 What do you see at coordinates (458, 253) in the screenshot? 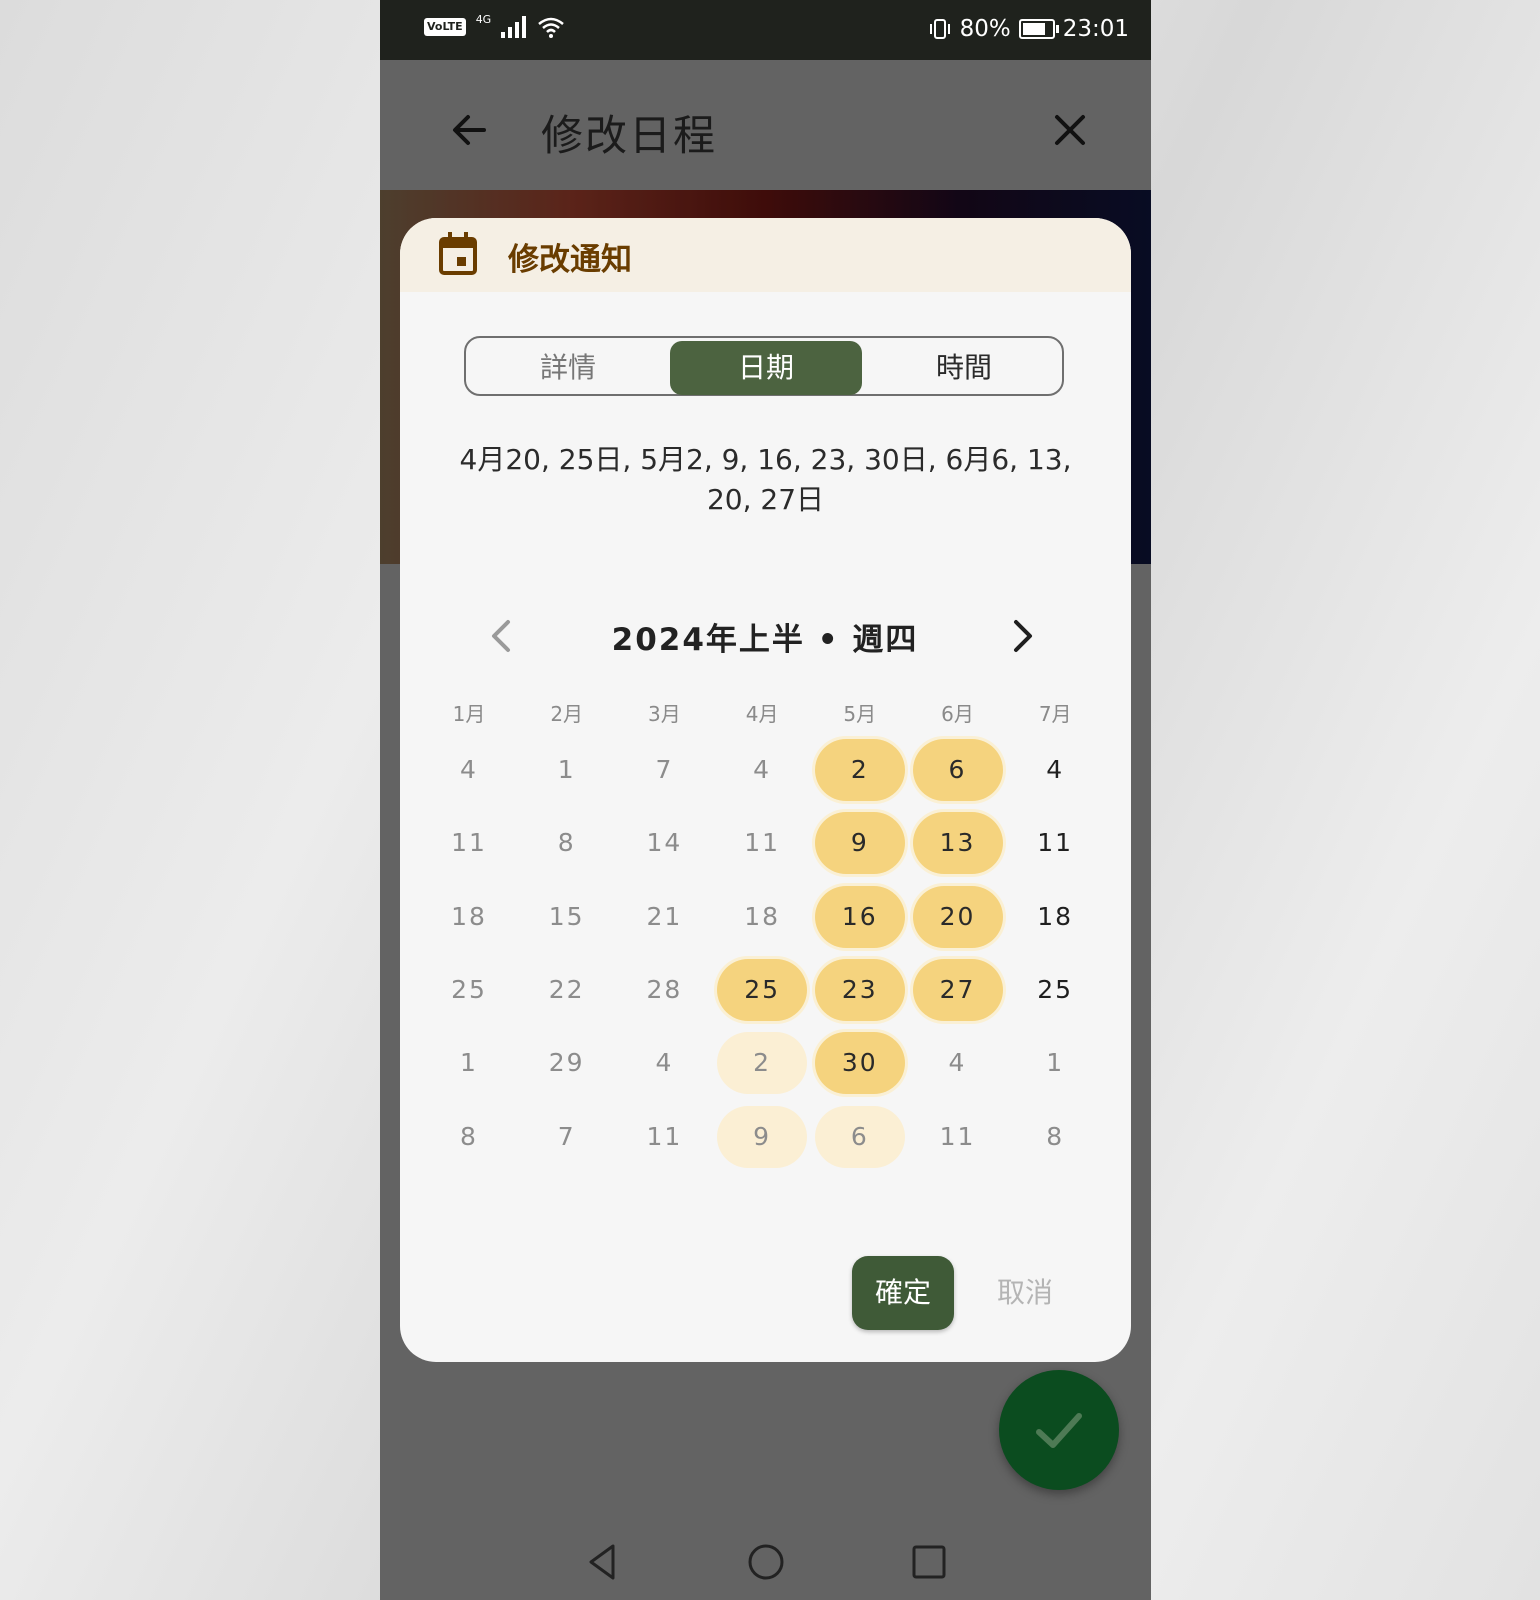
I see `calendar-icon` at bounding box center [458, 253].